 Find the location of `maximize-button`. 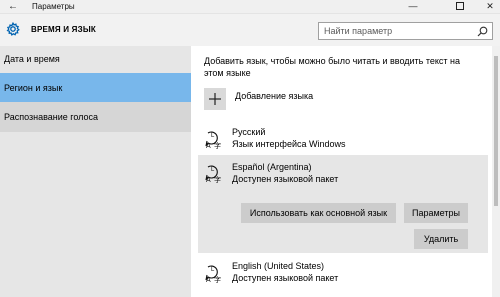

maximize-button is located at coordinates (460, 7).